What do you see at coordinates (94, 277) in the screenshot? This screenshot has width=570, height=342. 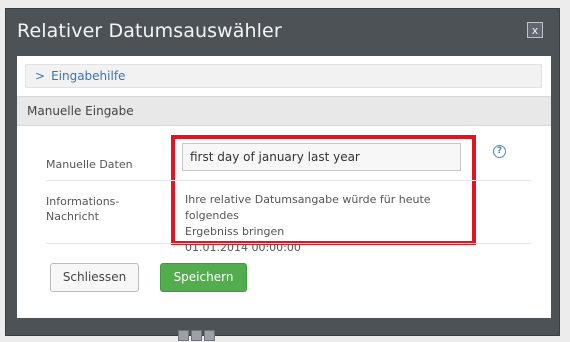 I see `close-button: Schliessen` at bounding box center [94, 277].